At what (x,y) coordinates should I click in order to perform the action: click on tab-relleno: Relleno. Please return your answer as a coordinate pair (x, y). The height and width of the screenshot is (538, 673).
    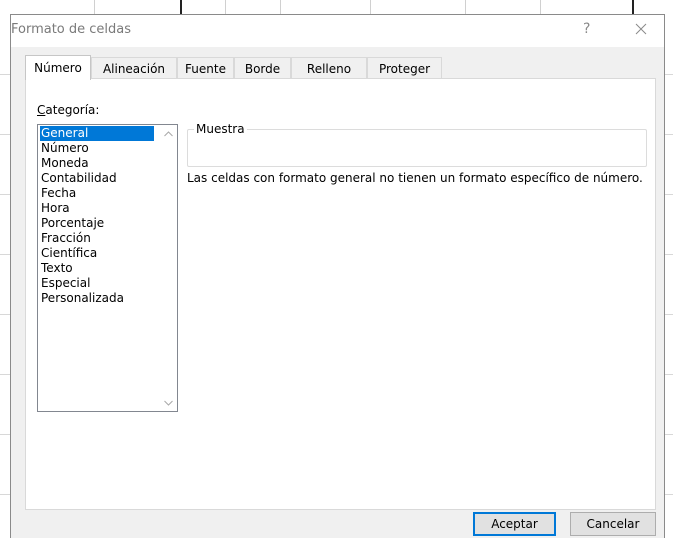
    Looking at the image, I should click on (329, 68).